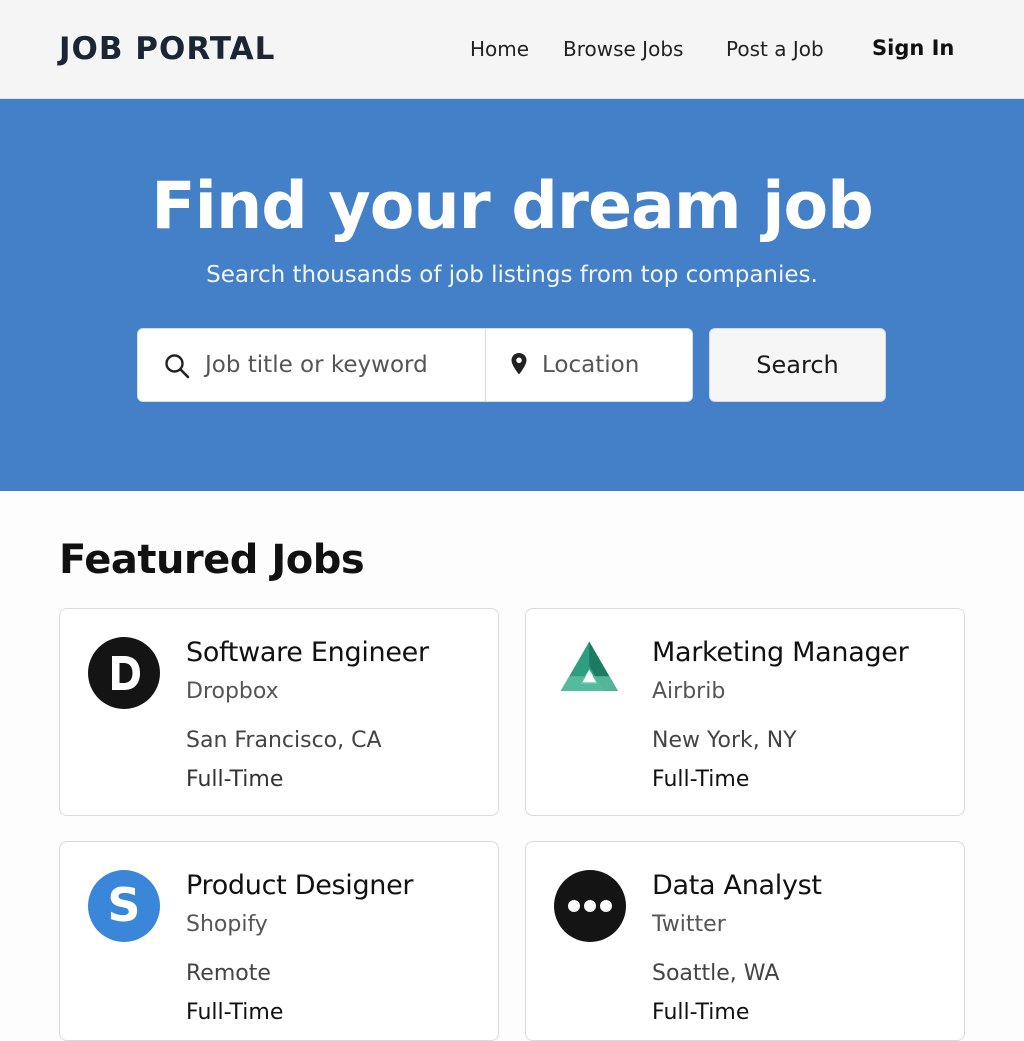  I want to click on job-company: Twitter, so click(689, 924).